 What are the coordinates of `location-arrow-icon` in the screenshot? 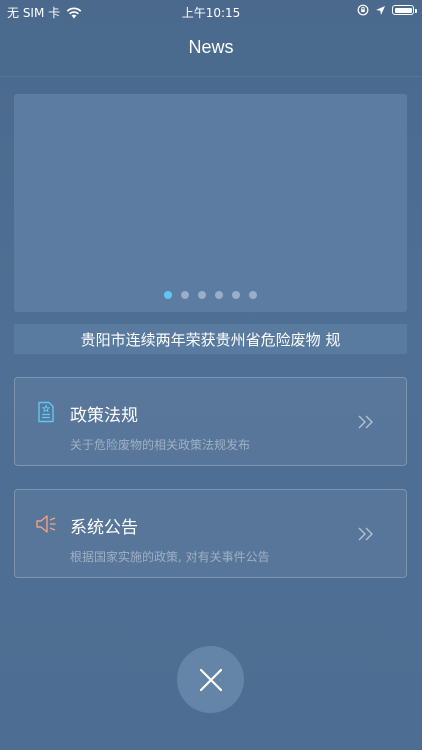 It's located at (380, 10).